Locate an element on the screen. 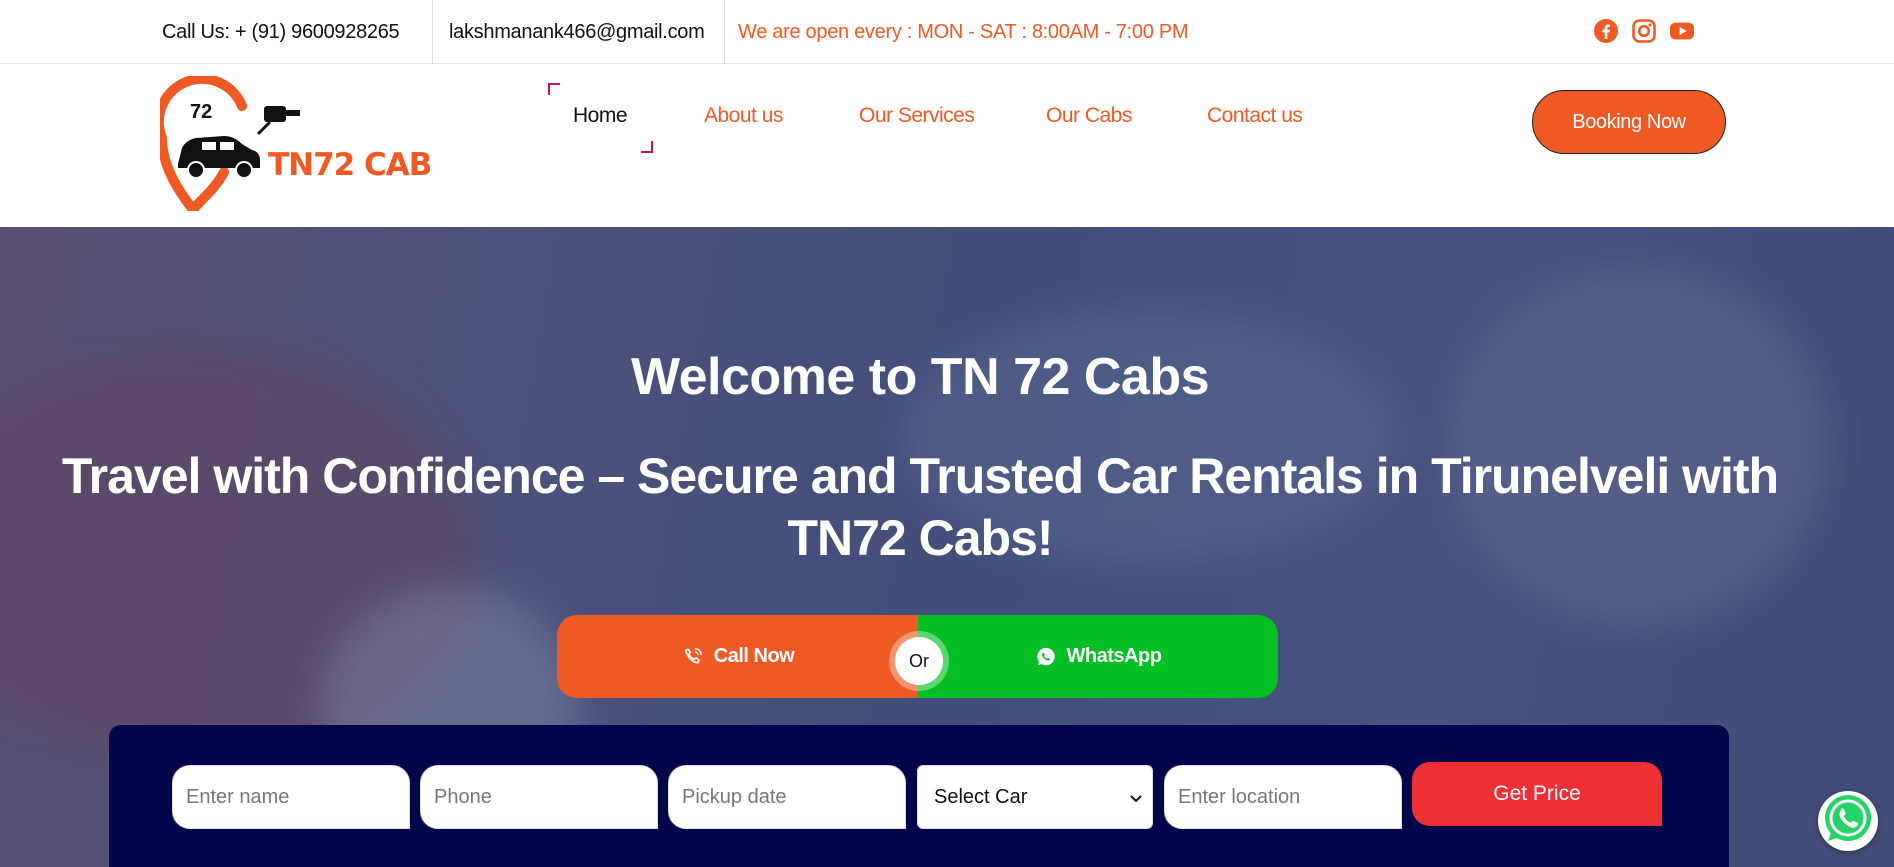 This screenshot has height=867, width=1894. floating-whatsapp-button is located at coordinates (1848, 821).